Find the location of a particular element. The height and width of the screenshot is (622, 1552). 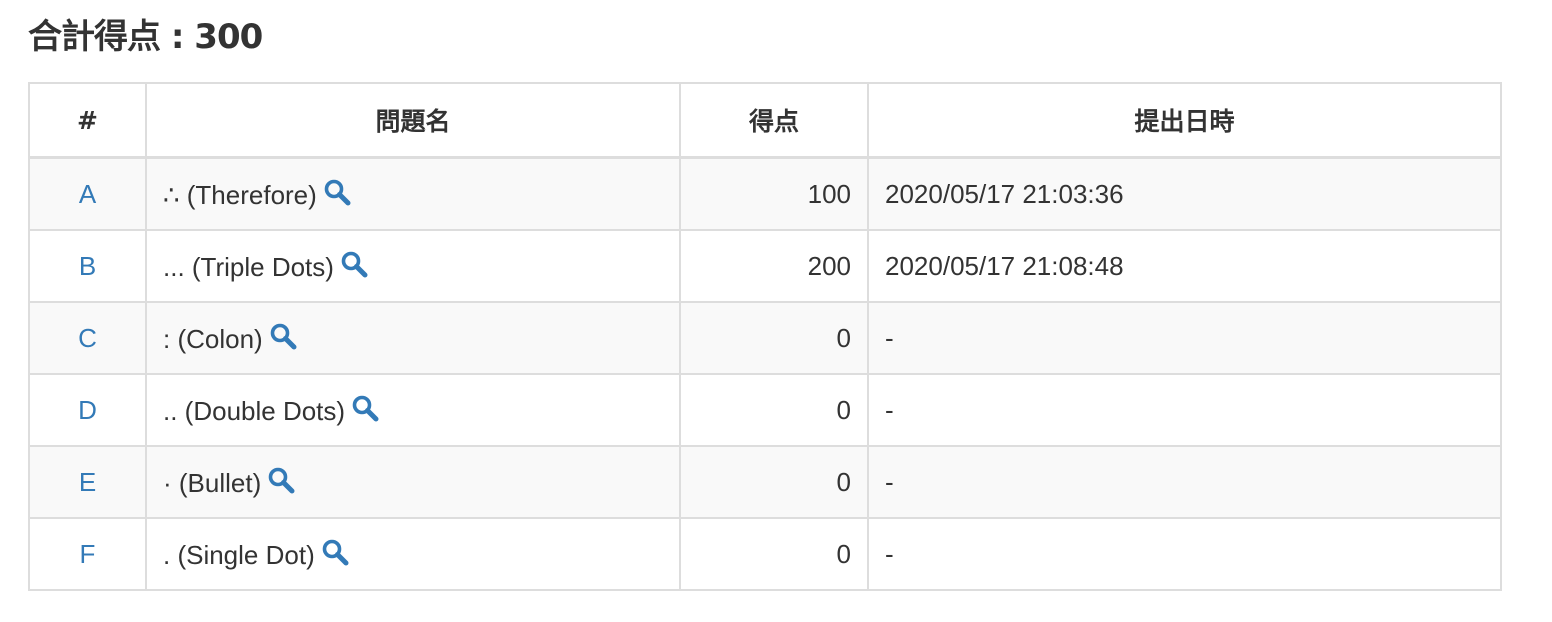

problem-id-link: C is located at coordinates (87, 338).